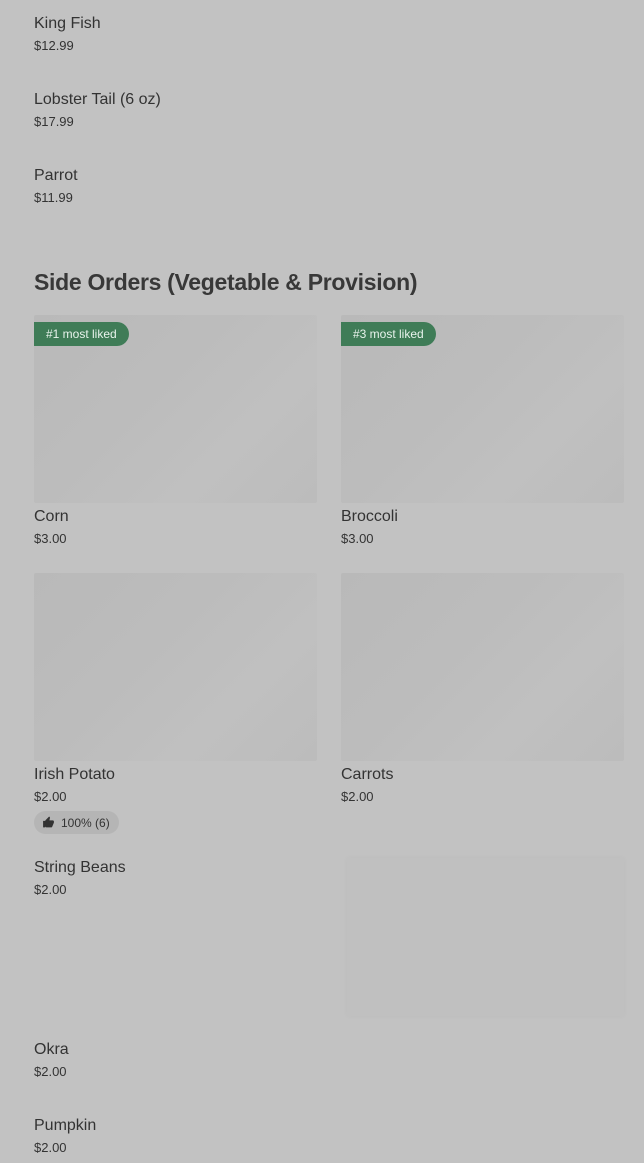  Describe the element at coordinates (485, 937) in the screenshot. I see `item-image-placeholder` at that location.